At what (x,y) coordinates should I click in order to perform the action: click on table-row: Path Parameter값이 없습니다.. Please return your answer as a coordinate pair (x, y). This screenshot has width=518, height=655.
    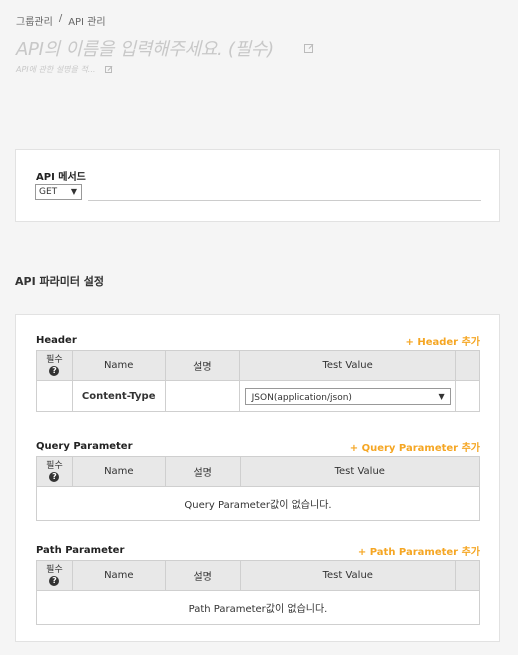
    Looking at the image, I should click on (258, 607).